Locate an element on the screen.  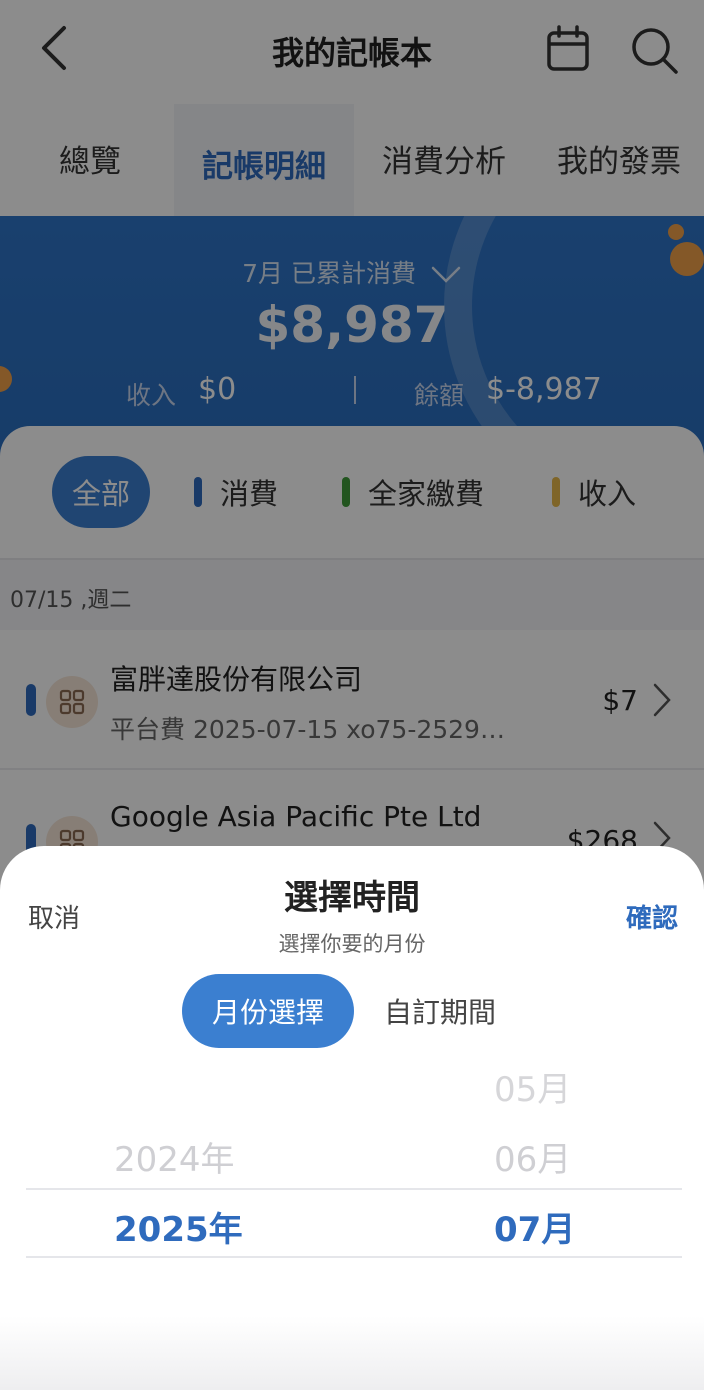
month-option-selected: 07月 is located at coordinates (534, 1226).